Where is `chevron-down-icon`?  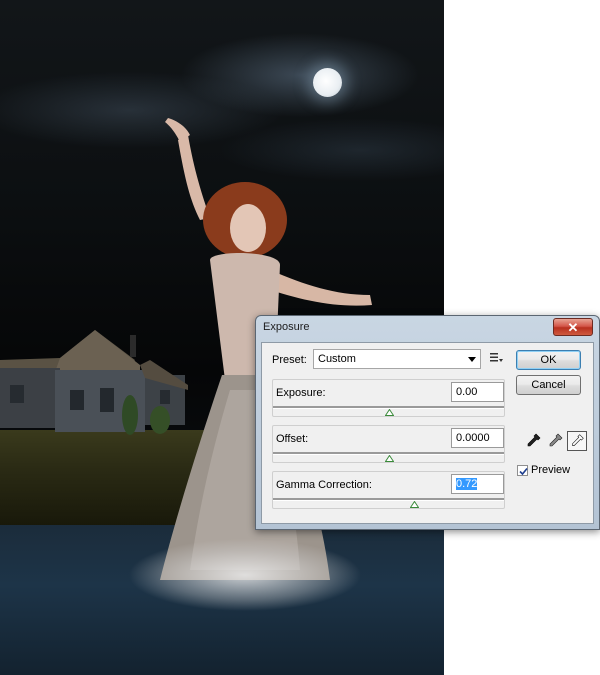
chevron-down-icon is located at coordinates (472, 359).